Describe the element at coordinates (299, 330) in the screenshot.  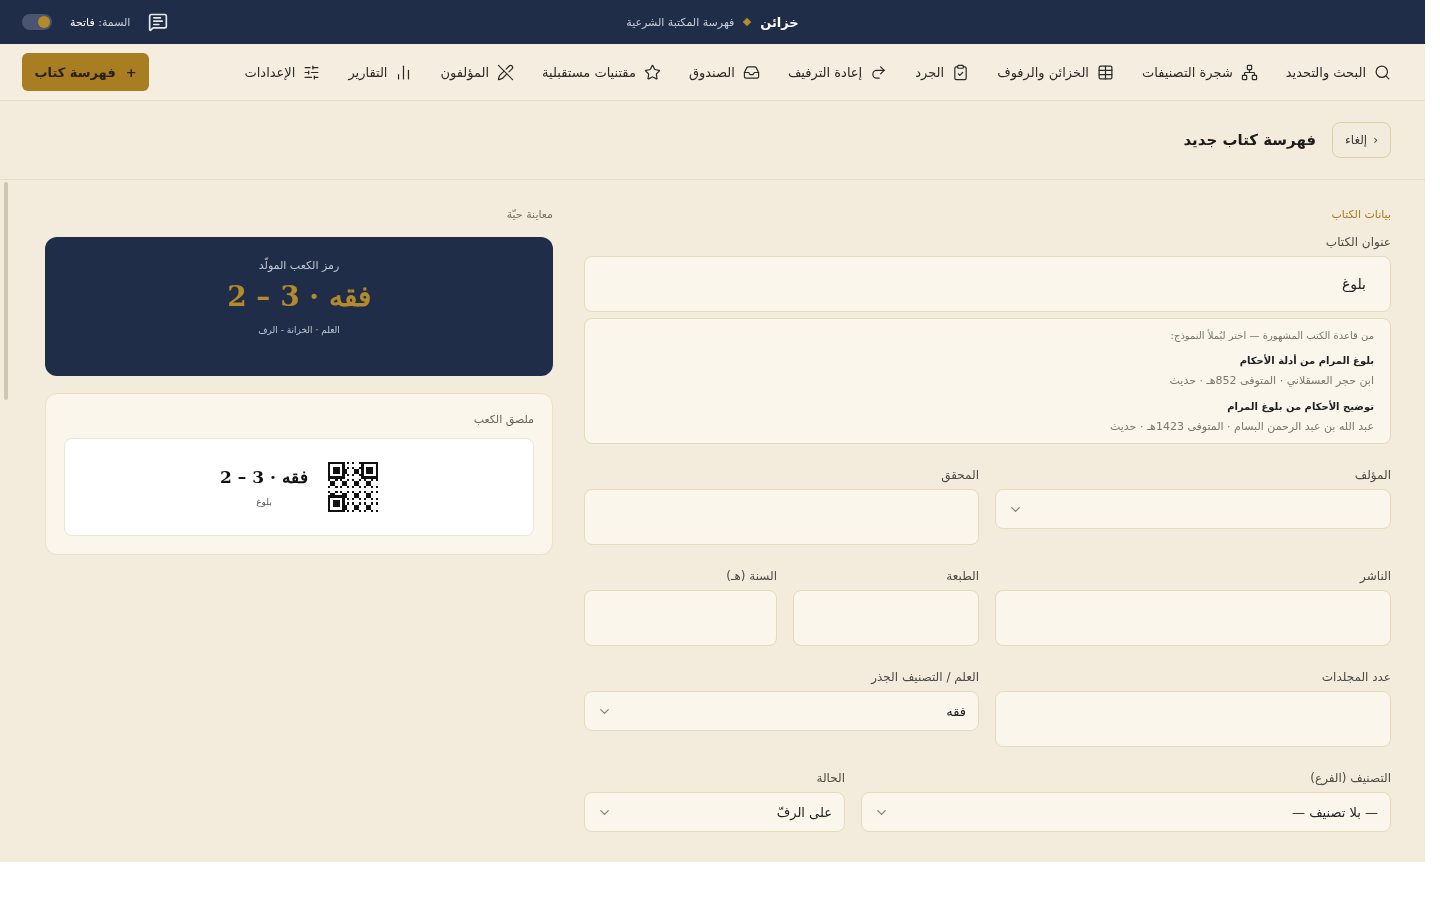
I see `code-legend: العلم · الخزانة - الرف` at that location.